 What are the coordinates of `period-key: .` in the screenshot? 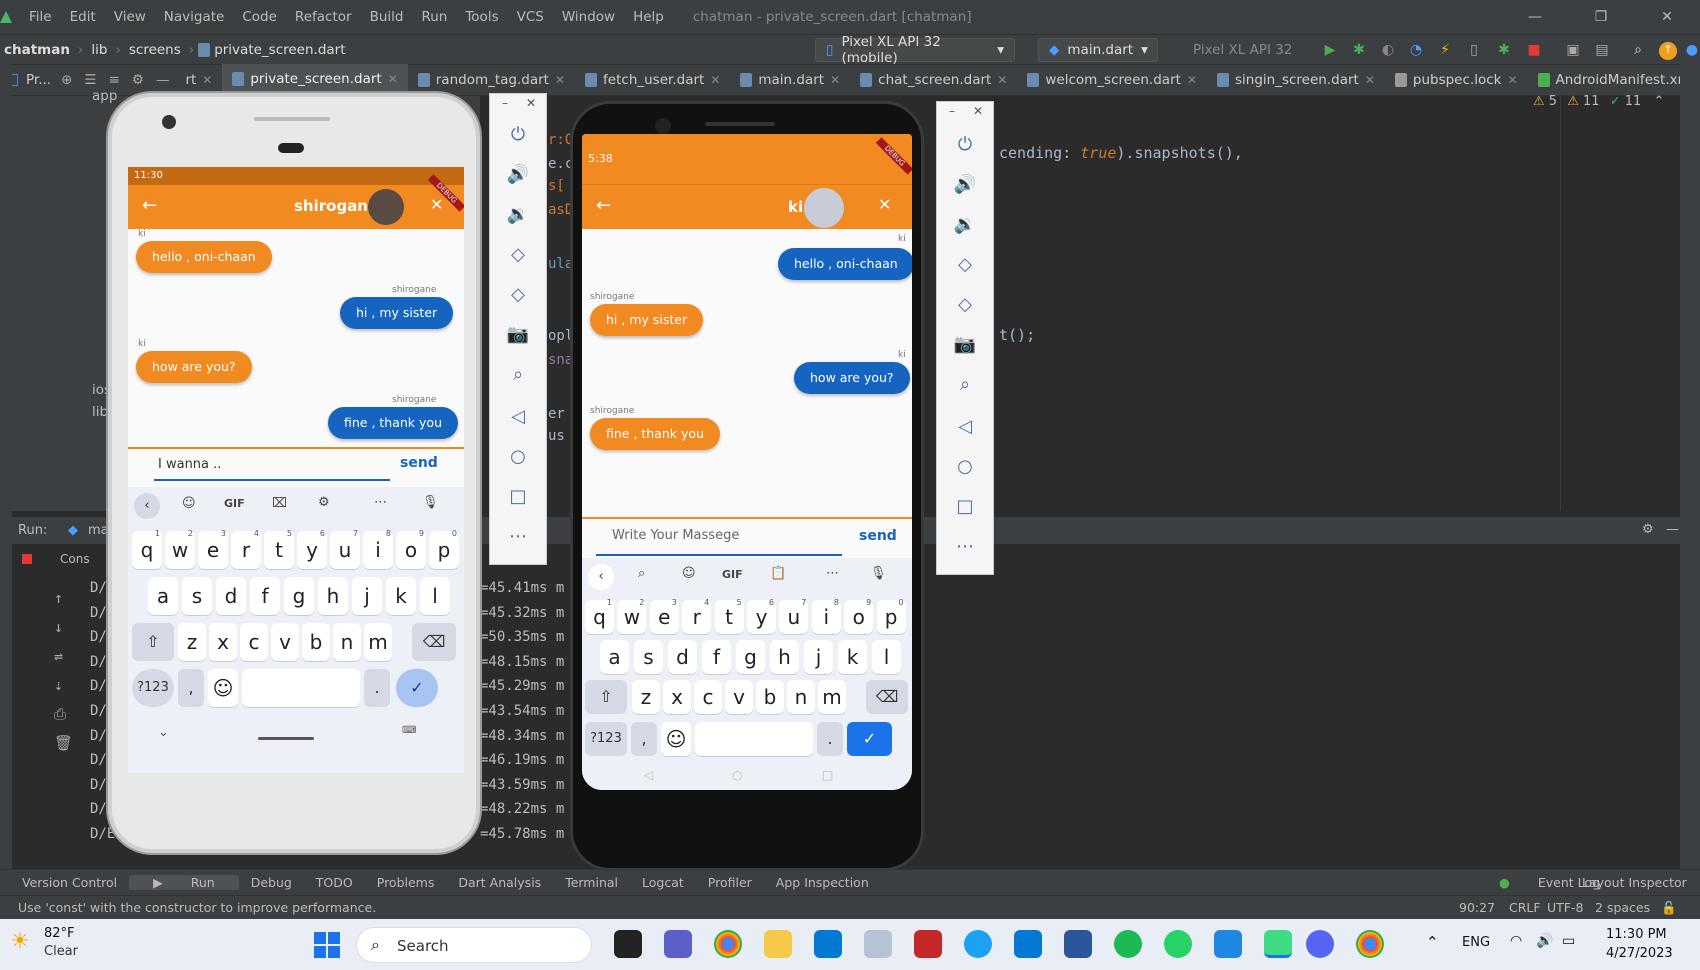 It's located at (830, 739).